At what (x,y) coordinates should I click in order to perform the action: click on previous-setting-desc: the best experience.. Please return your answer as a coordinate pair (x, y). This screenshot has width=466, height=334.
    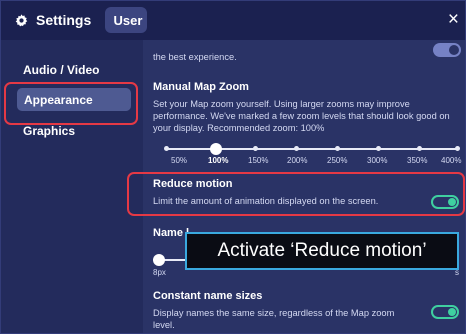
    Looking at the image, I should click on (195, 57).